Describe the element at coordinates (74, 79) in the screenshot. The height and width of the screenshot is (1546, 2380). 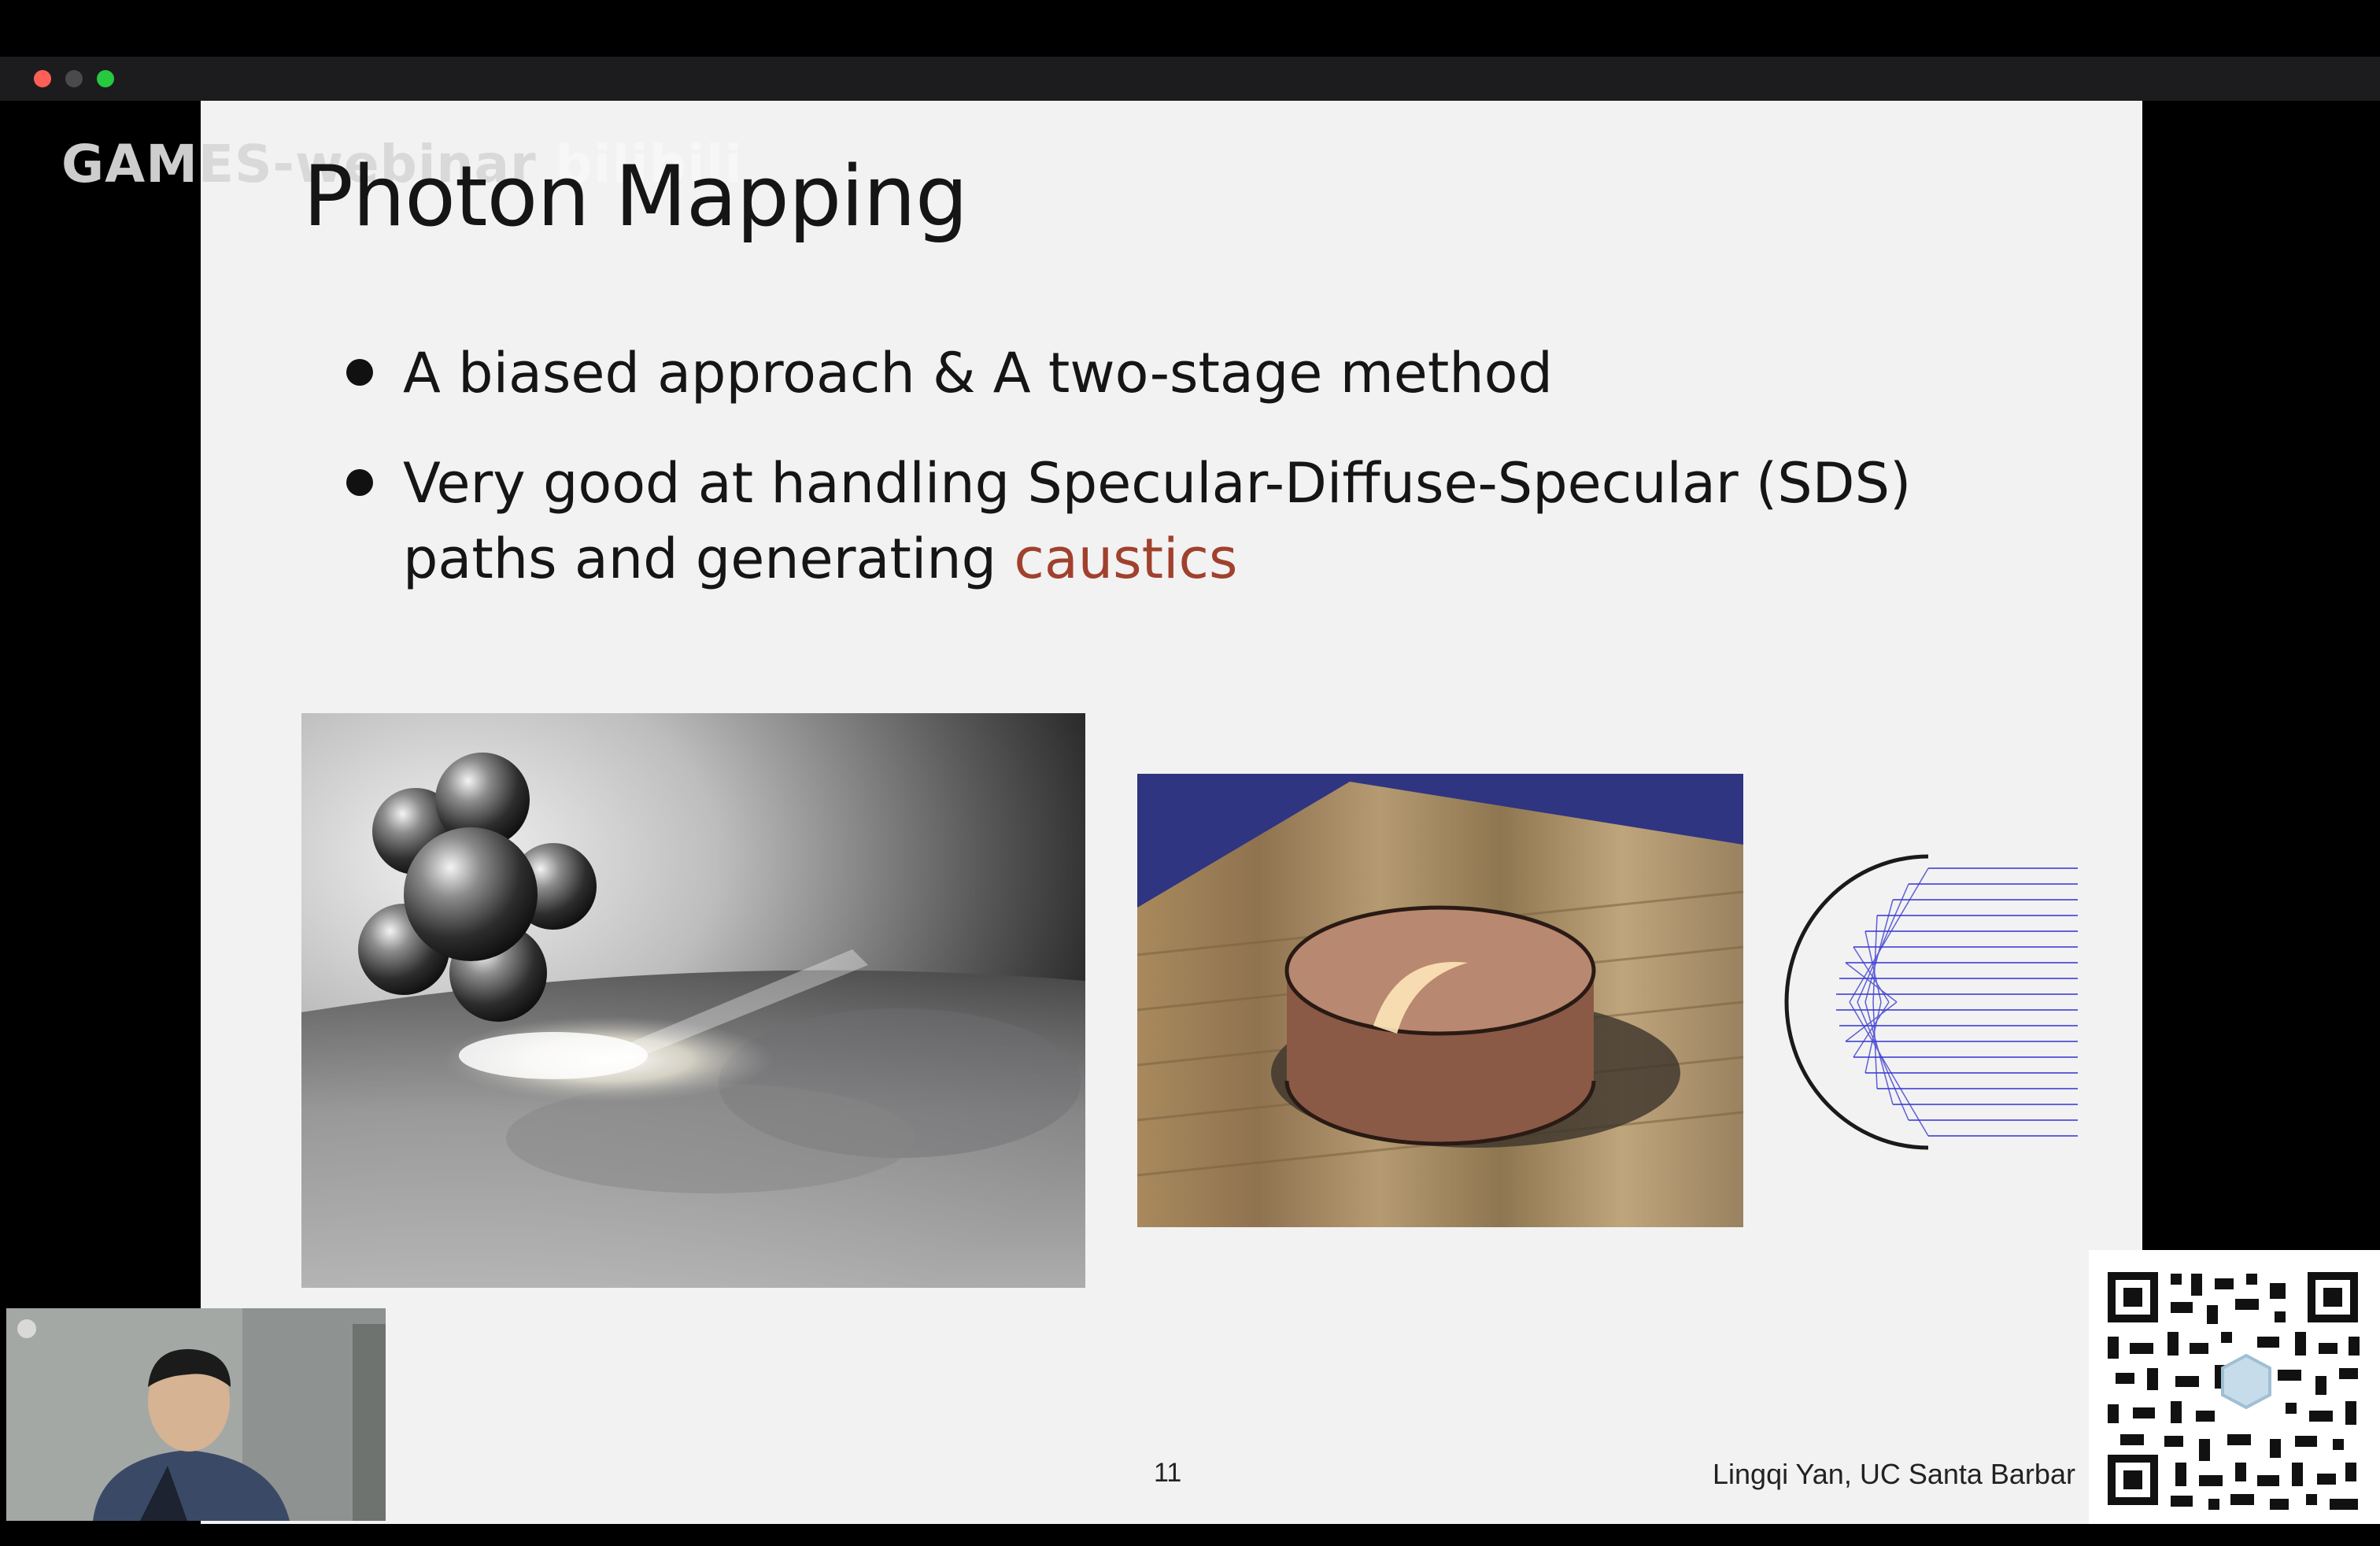
I see `minimize-window-button` at that location.